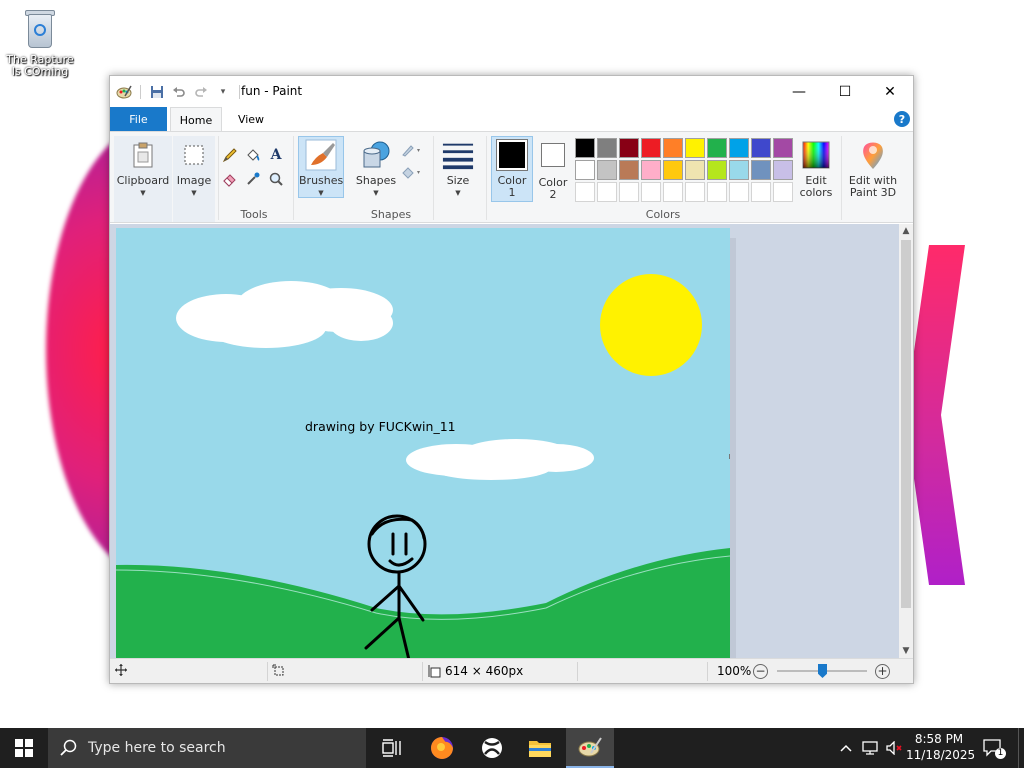 Image resolution: width=1024 pixels, height=768 pixels. What do you see at coordinates (276, 155) in the screenshot?
I see `text-tool-icon: A` at bounding box center [276, 155].